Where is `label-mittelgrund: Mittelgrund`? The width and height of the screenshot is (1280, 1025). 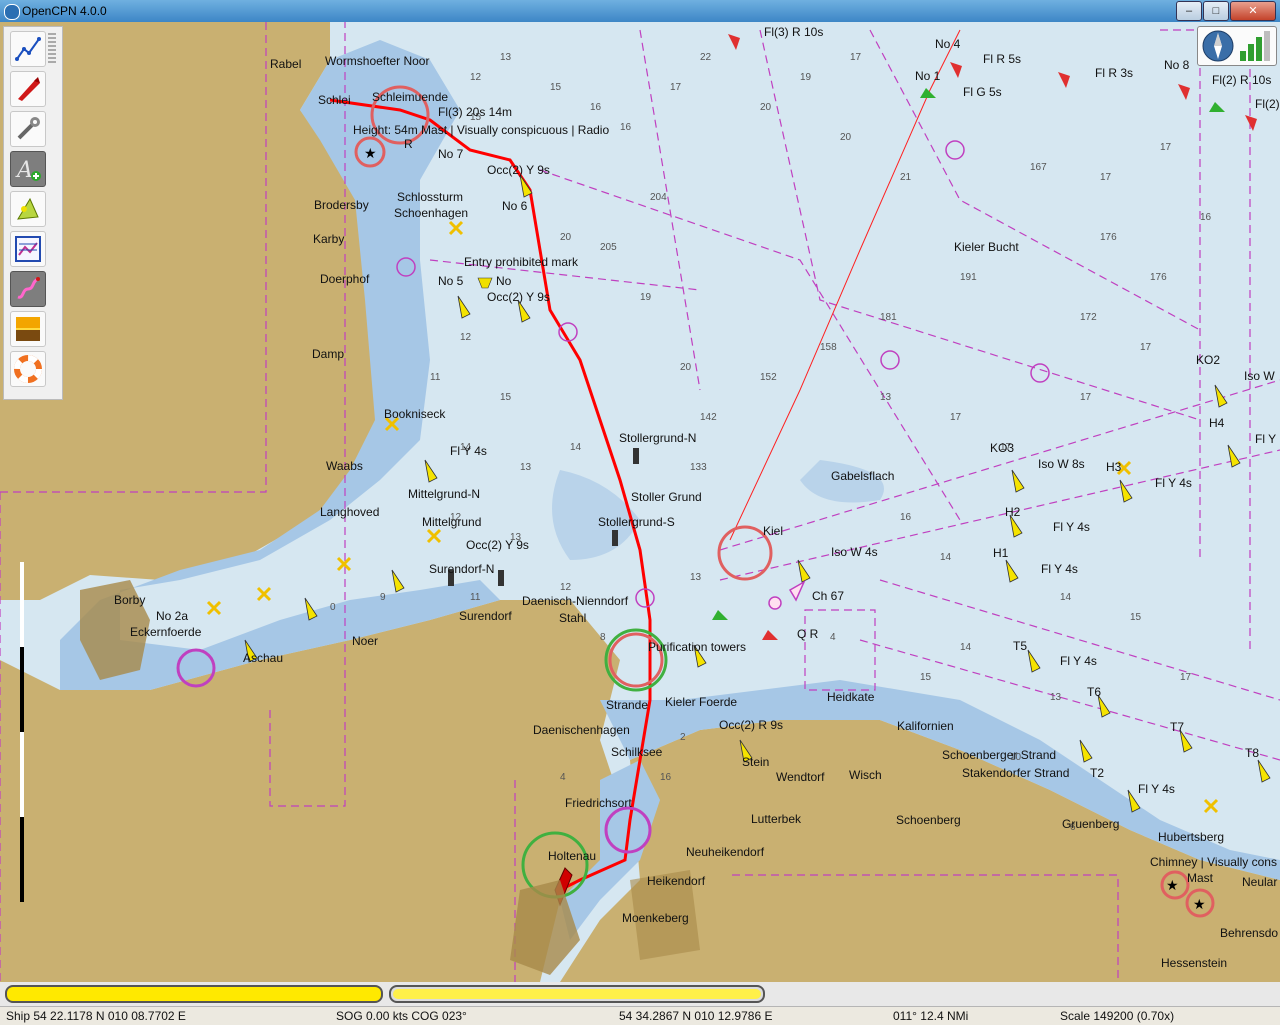 label-mittelgrund: Mittelgrund is located at coordinates (451, 522).